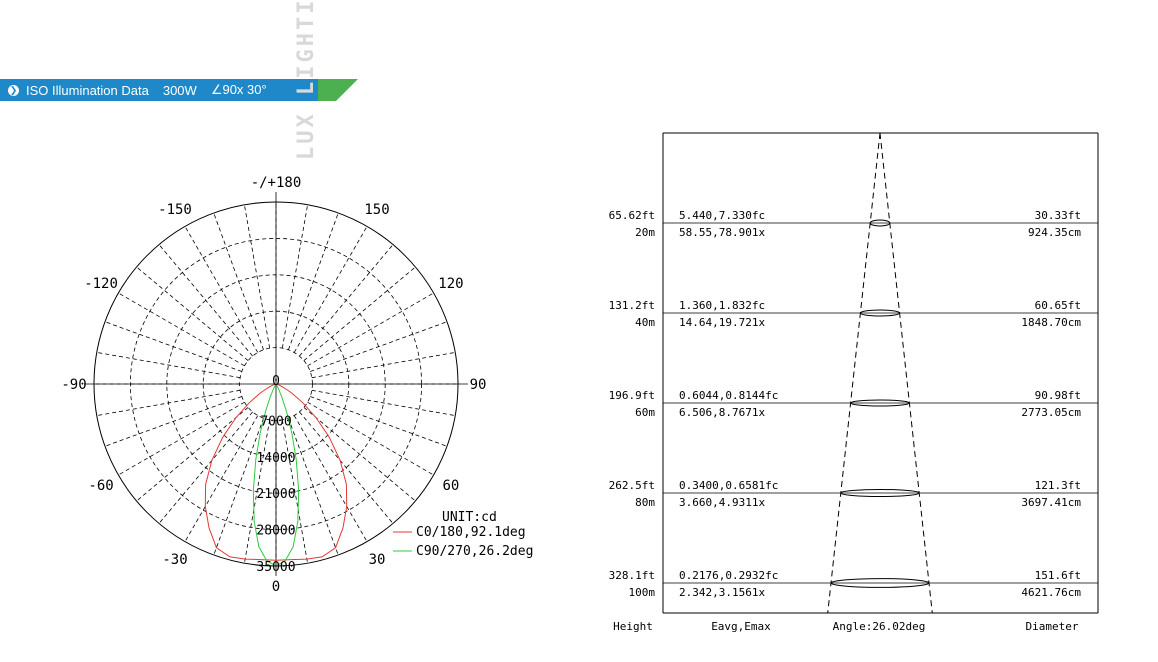  Describe the element at coordinates (632, 305) in the screenshot. I see `cone-height-ft: 131.2ft` at that location.